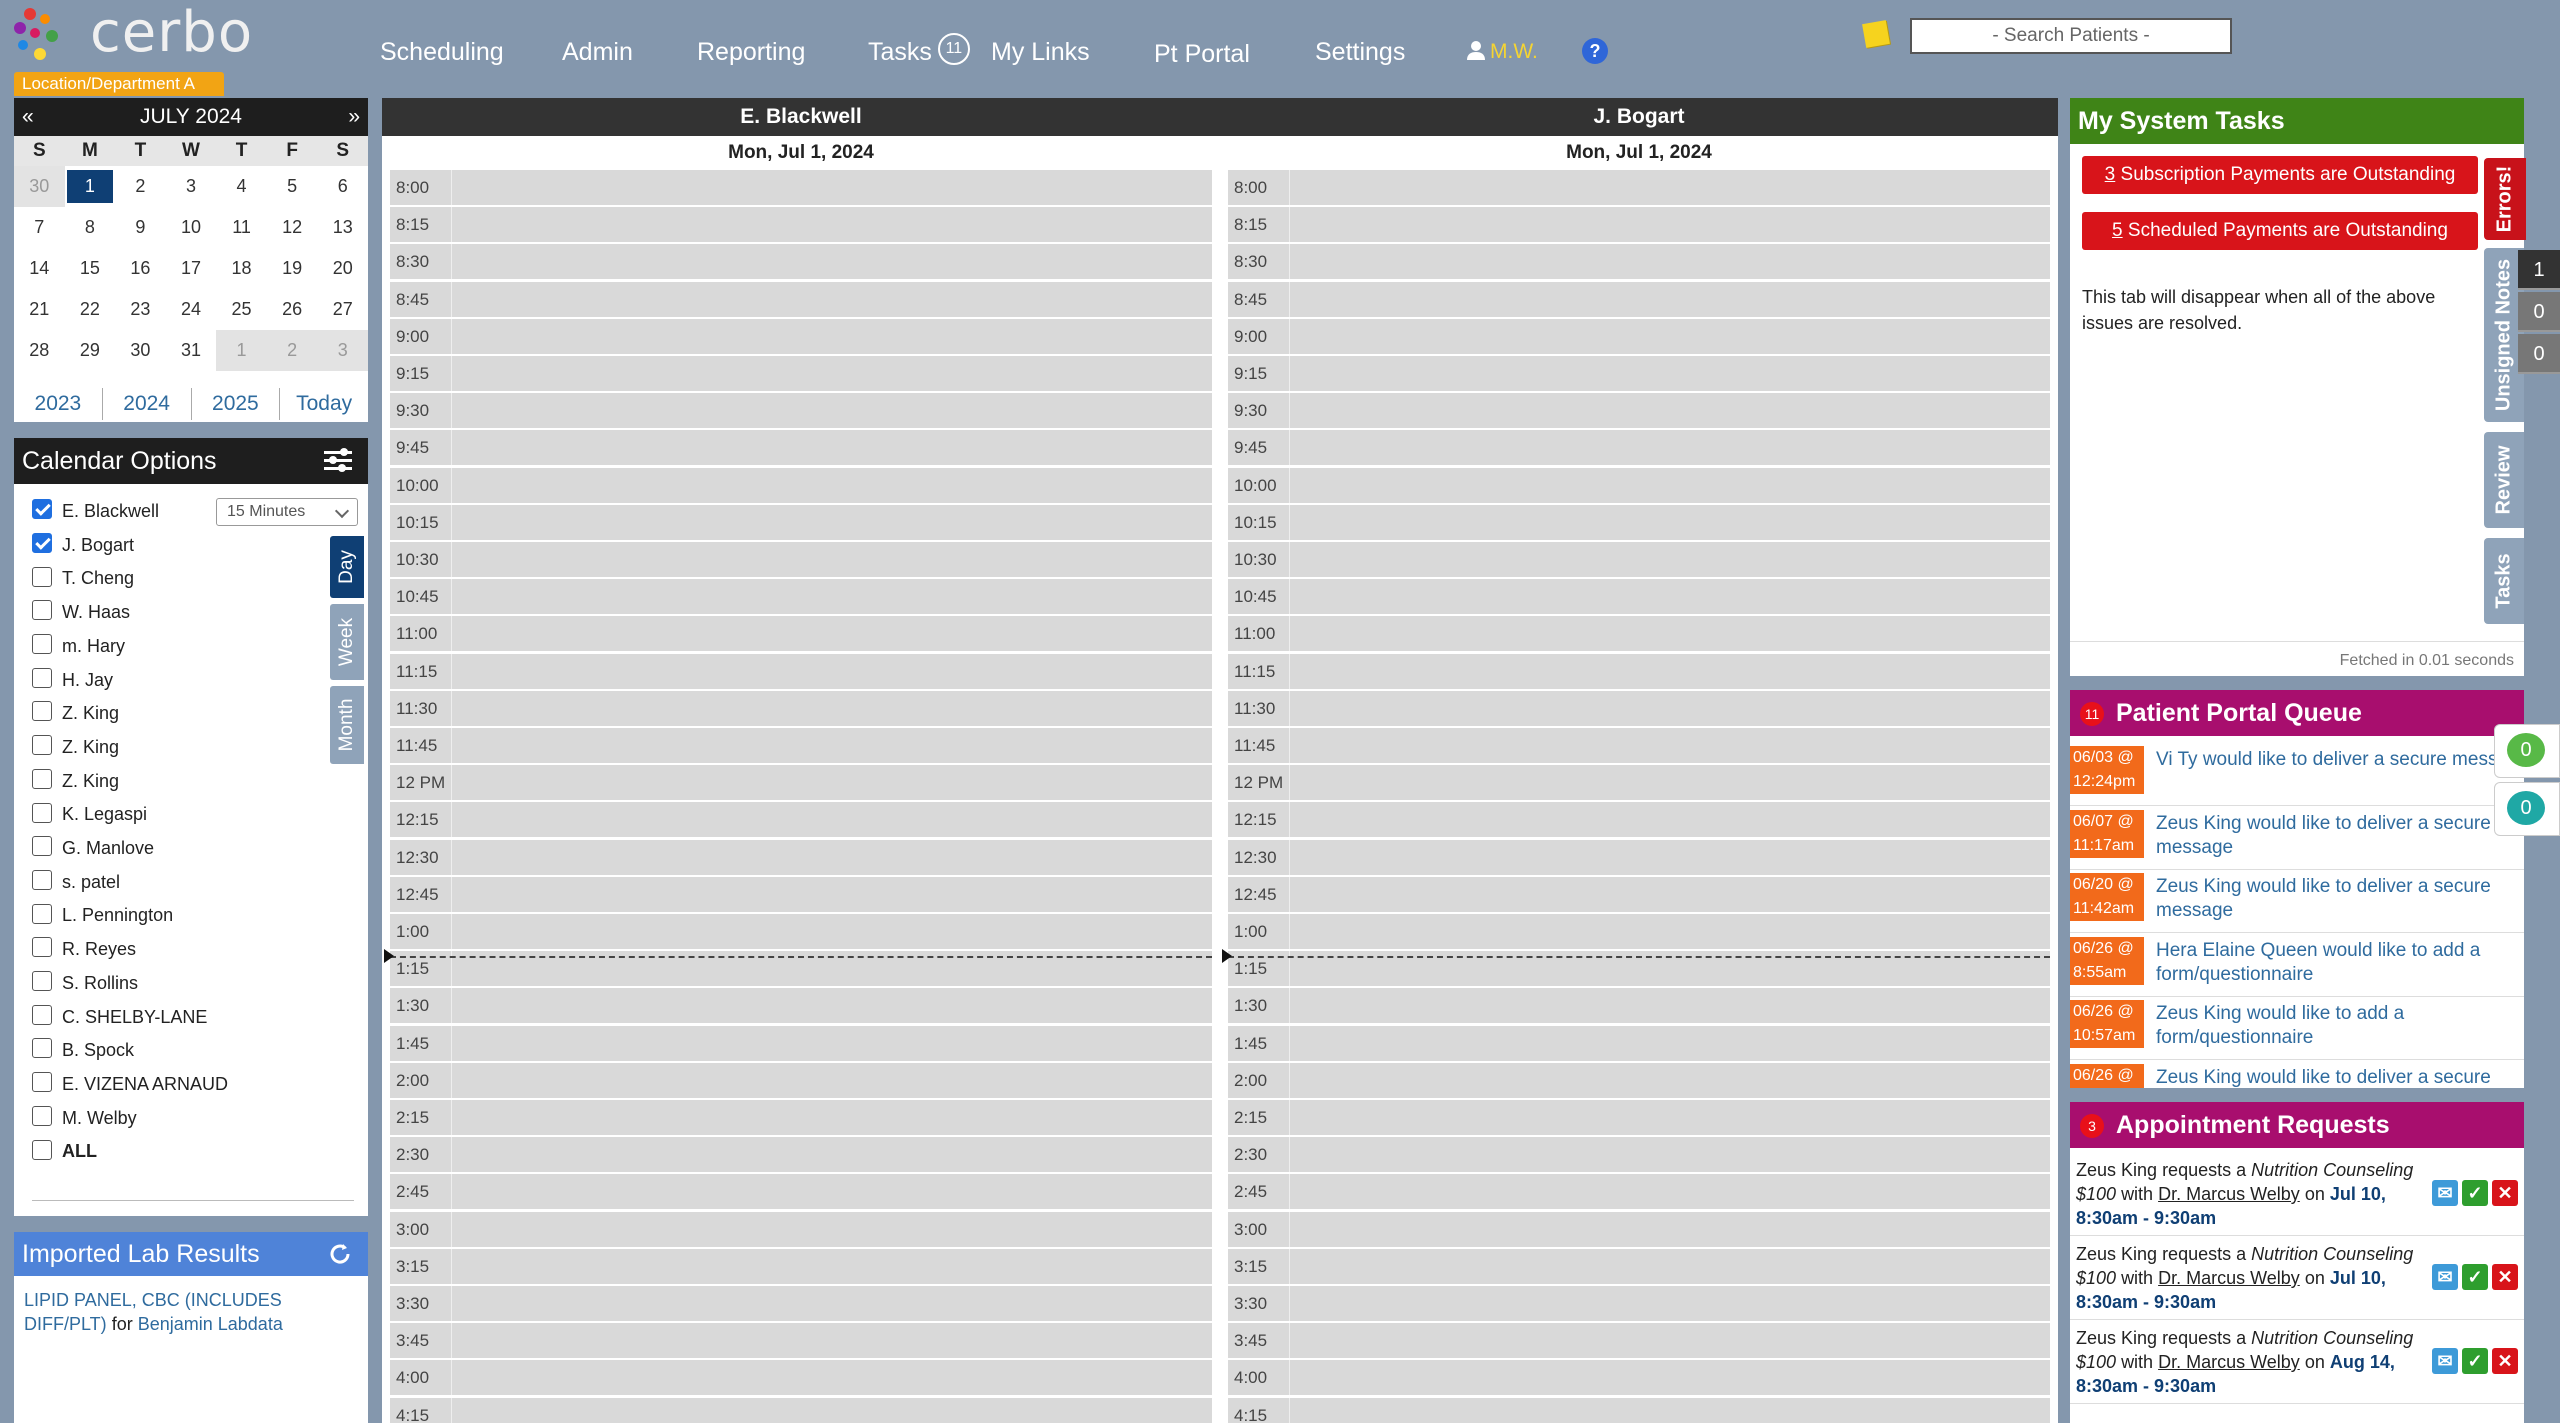  What do you see at coordinates (2504, 581) in the screenshot?
I see `tasks-tab: Tasks` at bounding box center [2504, 581].